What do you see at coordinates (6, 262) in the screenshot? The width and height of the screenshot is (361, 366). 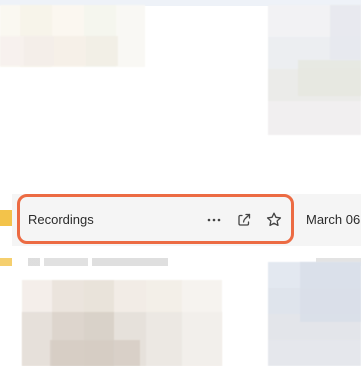 I see `folder-icon-next` at bounding box center [6, 262].